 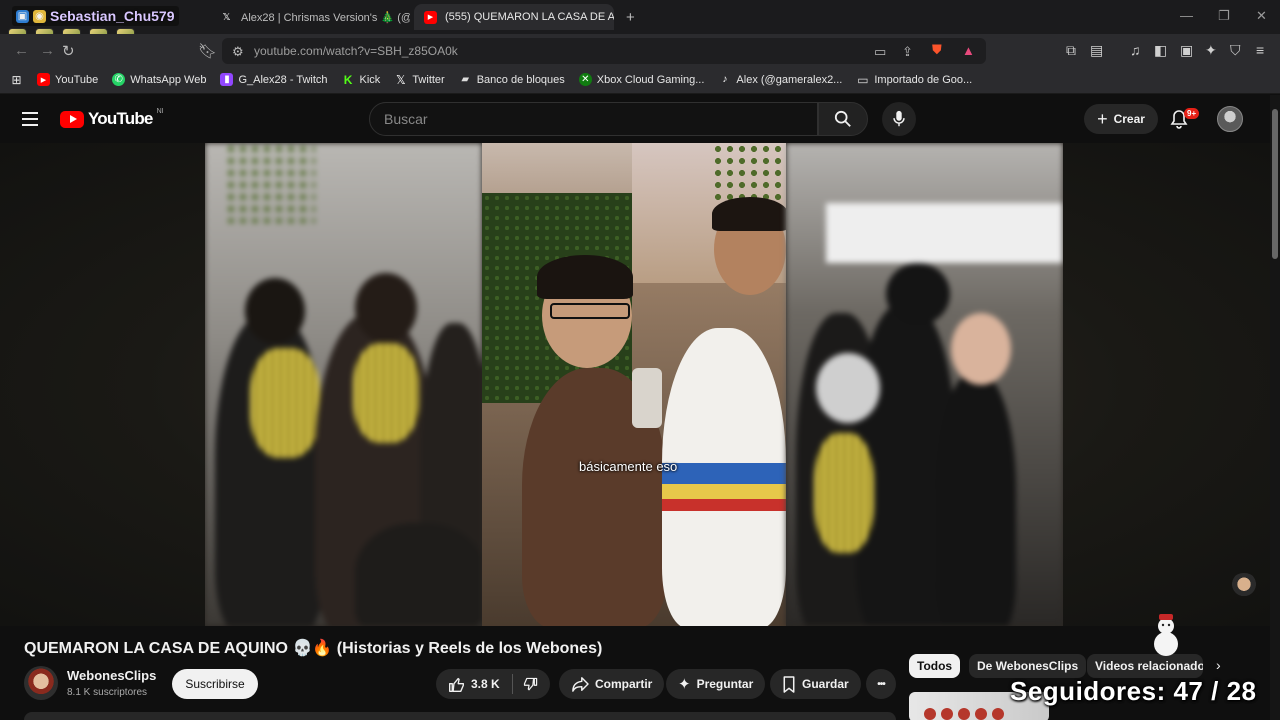 What do you see at coordinates (789, 684) in the screenshot?
I see `bookmark-save-icon` at bounding box center [789, 684].